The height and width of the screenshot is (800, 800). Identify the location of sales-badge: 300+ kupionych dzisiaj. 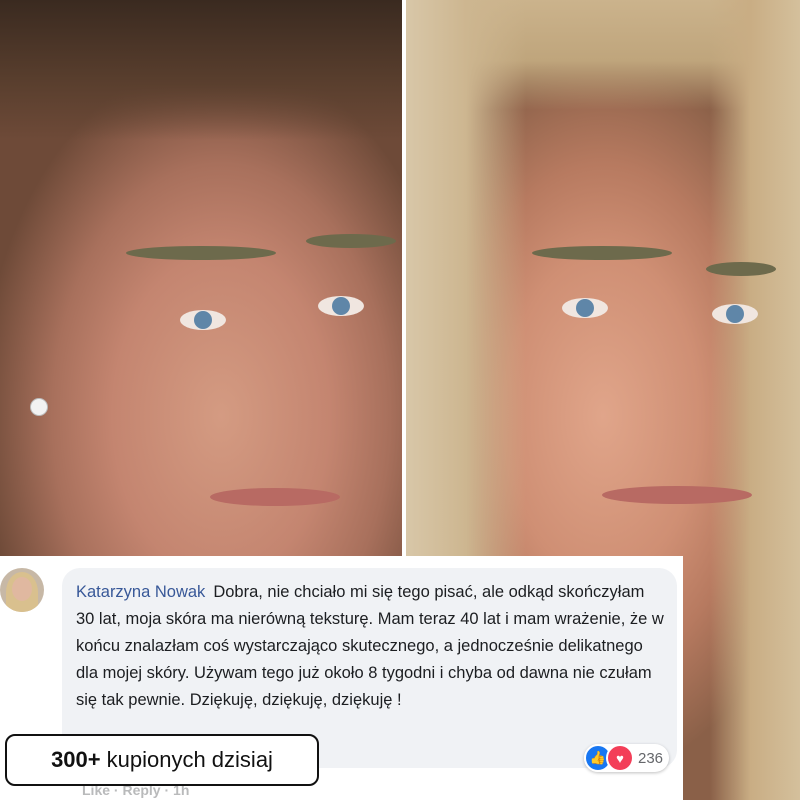
(162, 760).